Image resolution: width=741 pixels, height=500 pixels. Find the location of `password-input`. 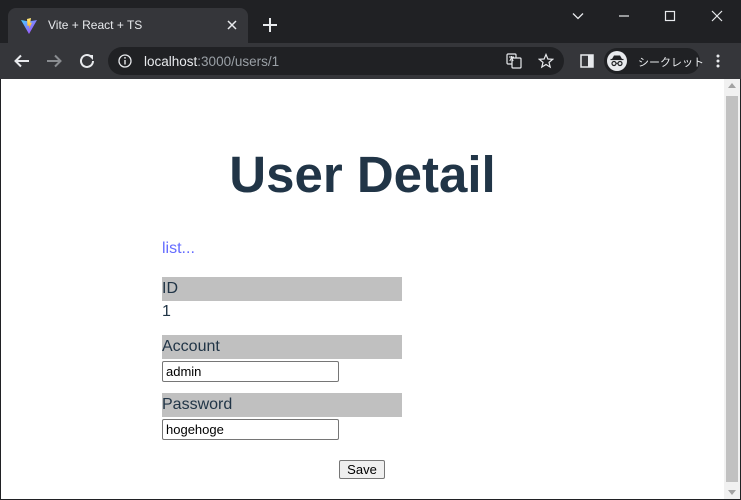

password-input is located at coordinates (250, 429).